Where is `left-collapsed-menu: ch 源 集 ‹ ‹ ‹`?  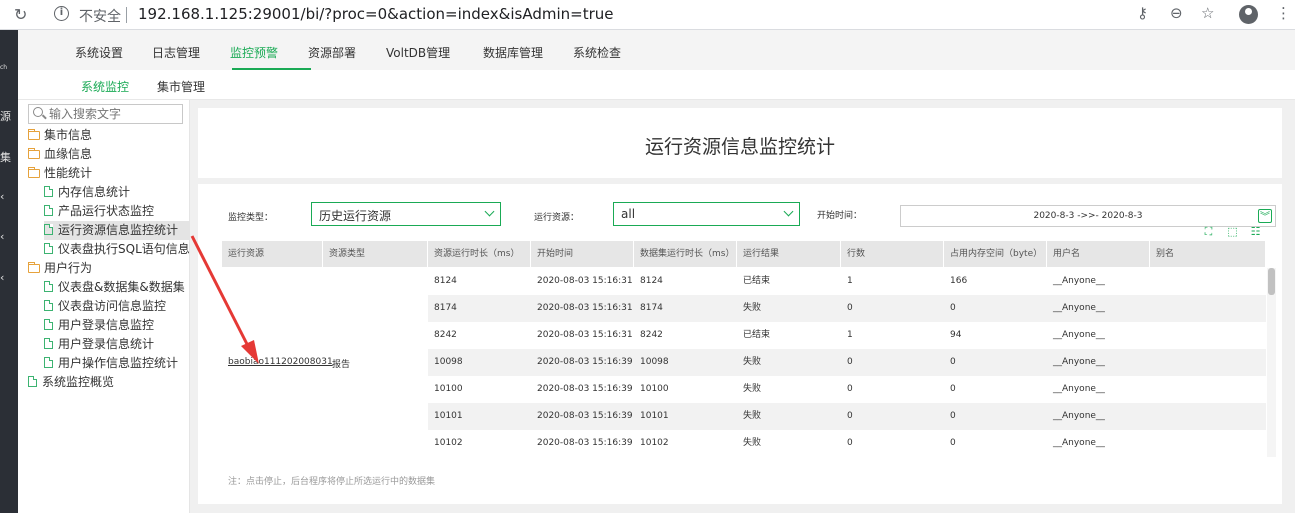 left-collapsed-menu: ch 源 集 ‹ ‹ ‹ is located at coordinates (9, 271).